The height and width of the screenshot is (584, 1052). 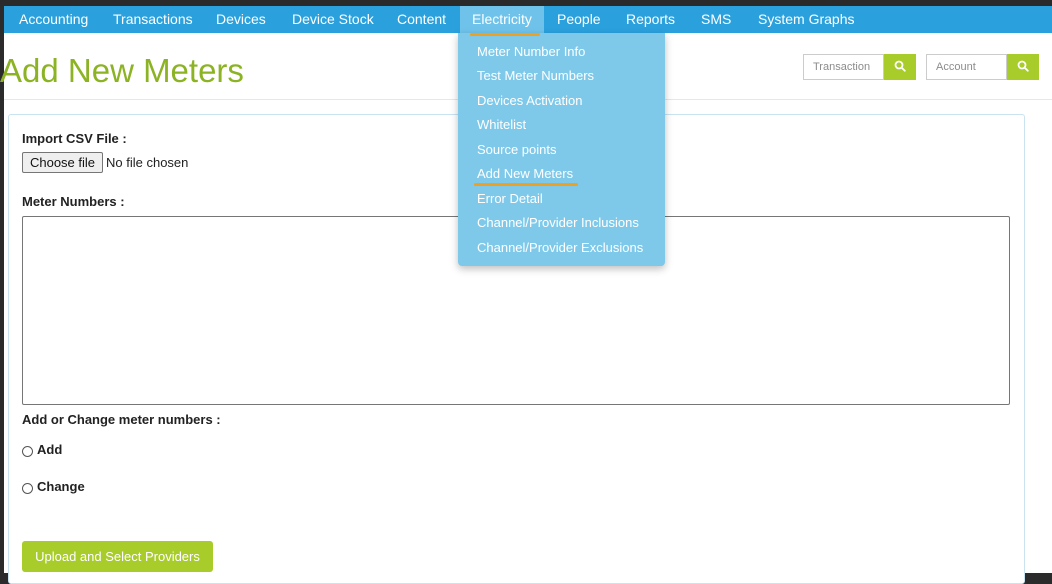 I want to click on change-radio, so click(x=27, y=488).